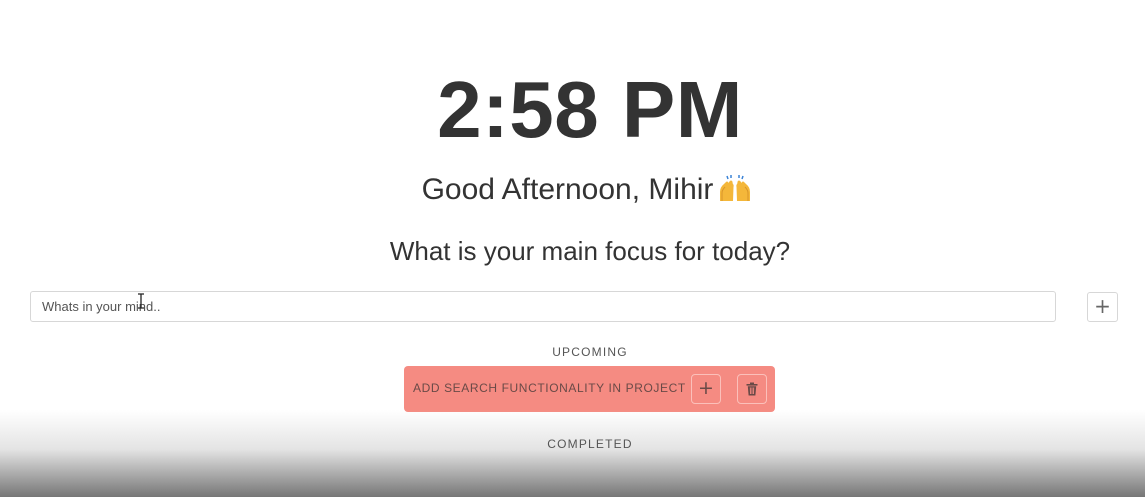 This screenshot has width=1145, height=497. Describe the element at coordinates (567, 189) in the screenshot. I see `greeting-text: Good Afternoon, Mihir` at that location.